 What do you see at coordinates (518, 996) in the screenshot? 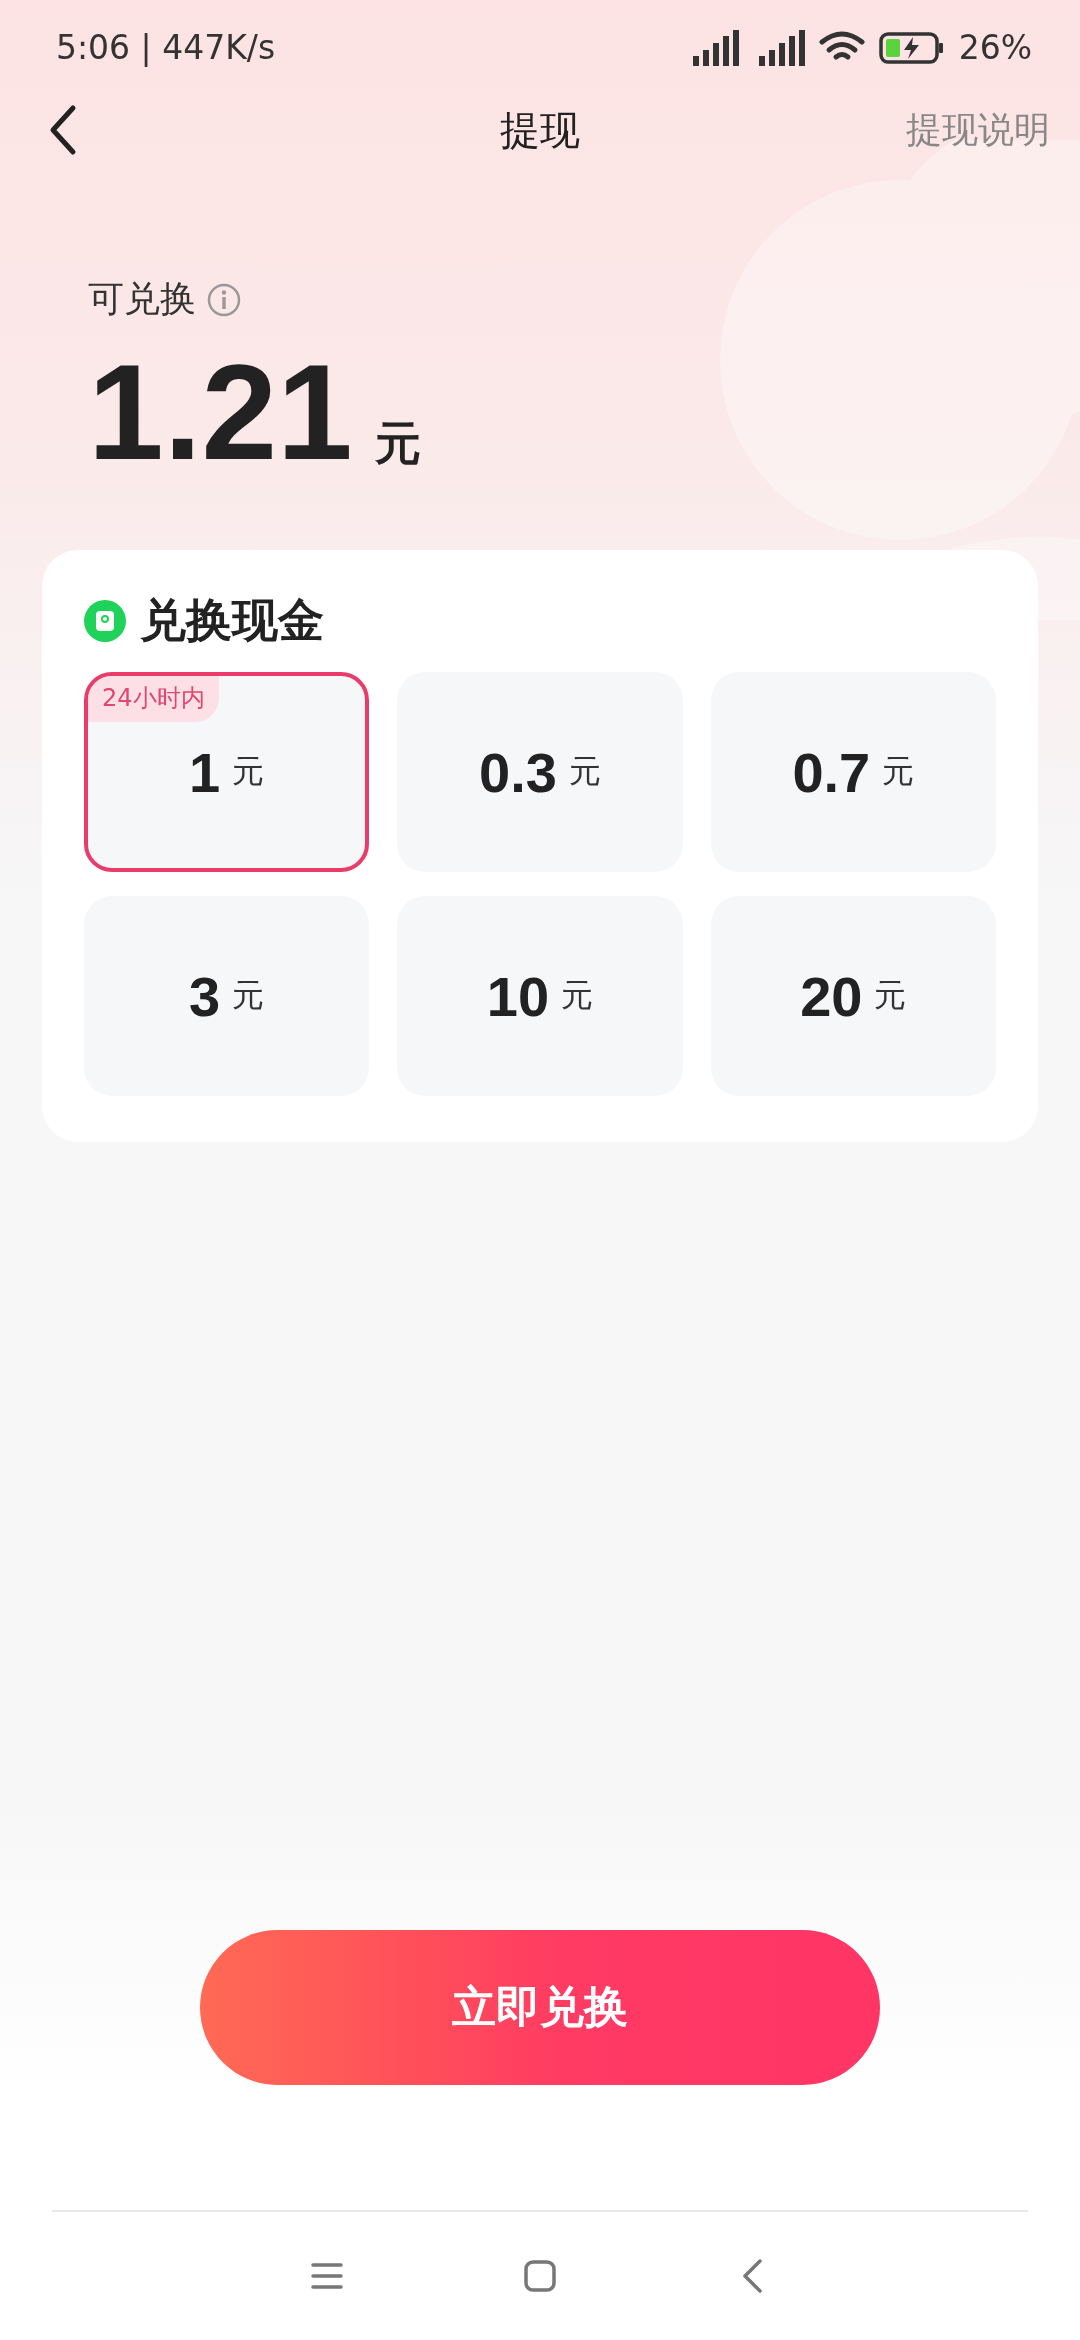
I see `option-amount: 10` at bounding box center [518, 996].